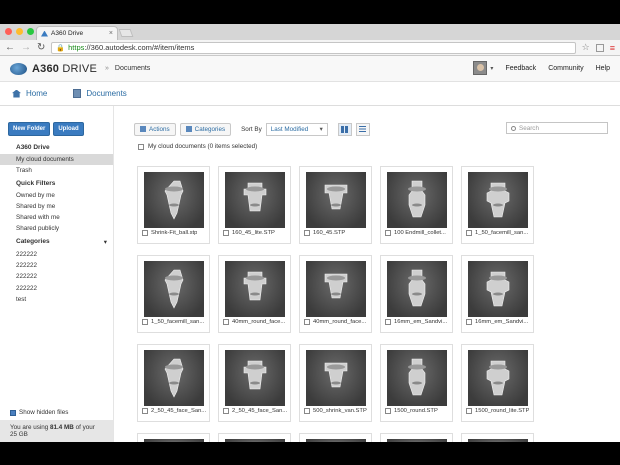 Image resolution: width=620 pixels, height=465 pixels. What do you see at coordinates (30, 31) in the screenshot?
I see `zoom-window-button` at bounding box center [30, 31].